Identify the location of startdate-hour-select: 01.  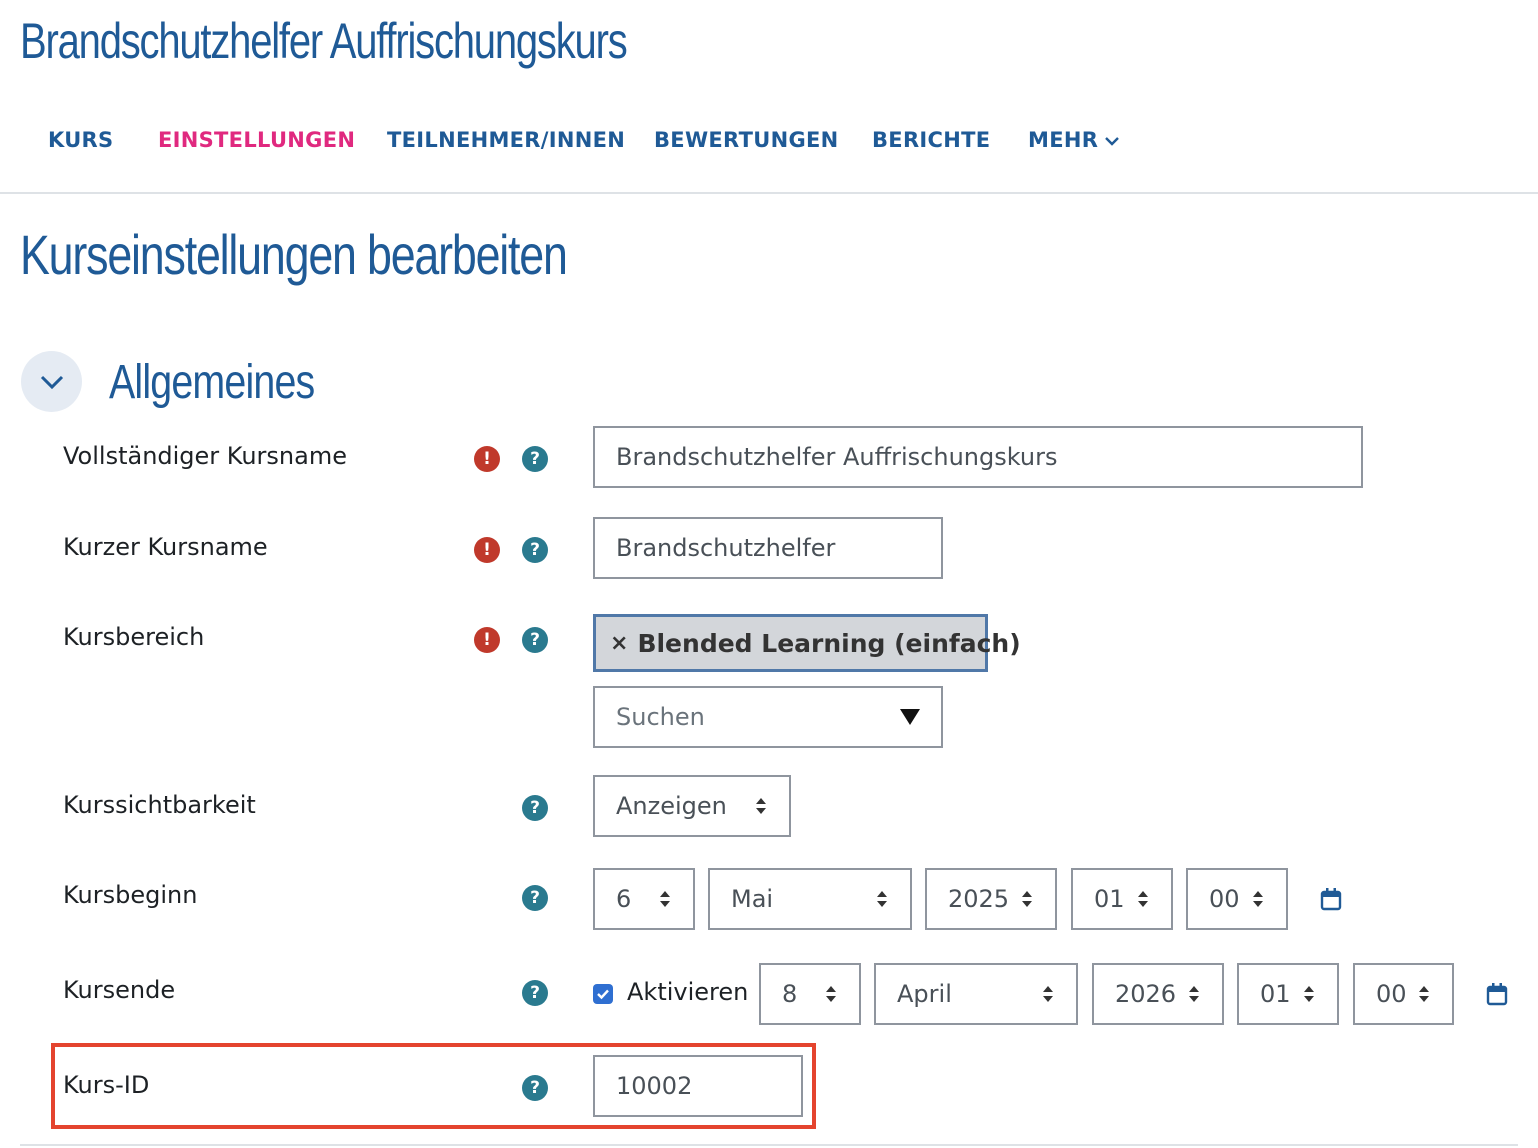
(1122, 899).